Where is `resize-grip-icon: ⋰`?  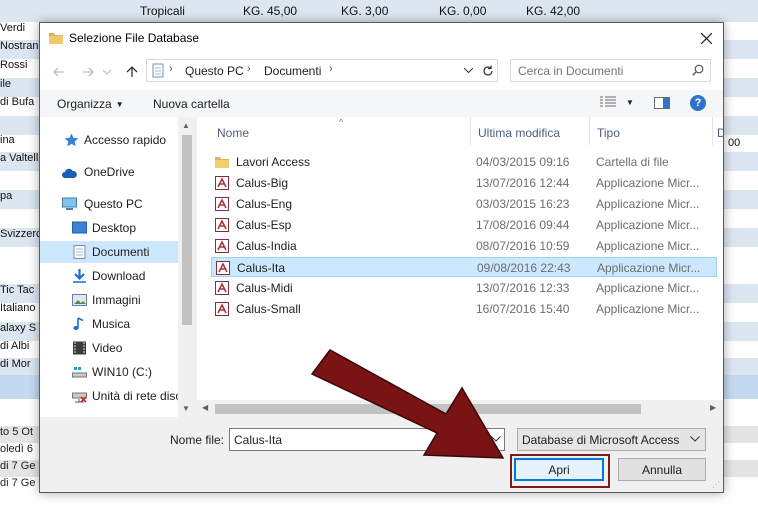 resize-grip-icon: ⋰ is located at coordinates (716, 484).